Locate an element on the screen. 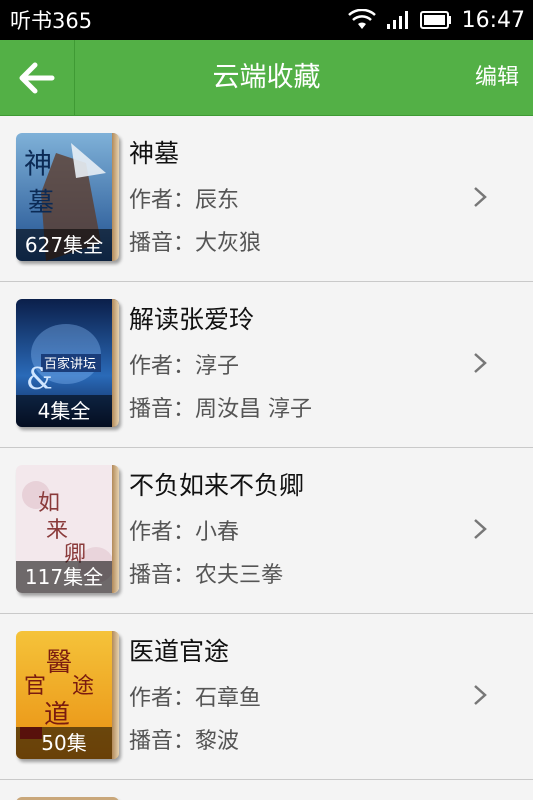 Image resolution: width=533 pixels, height=800 pixels. book-author: 作者：辰东 is located at coordinates (184, 200).